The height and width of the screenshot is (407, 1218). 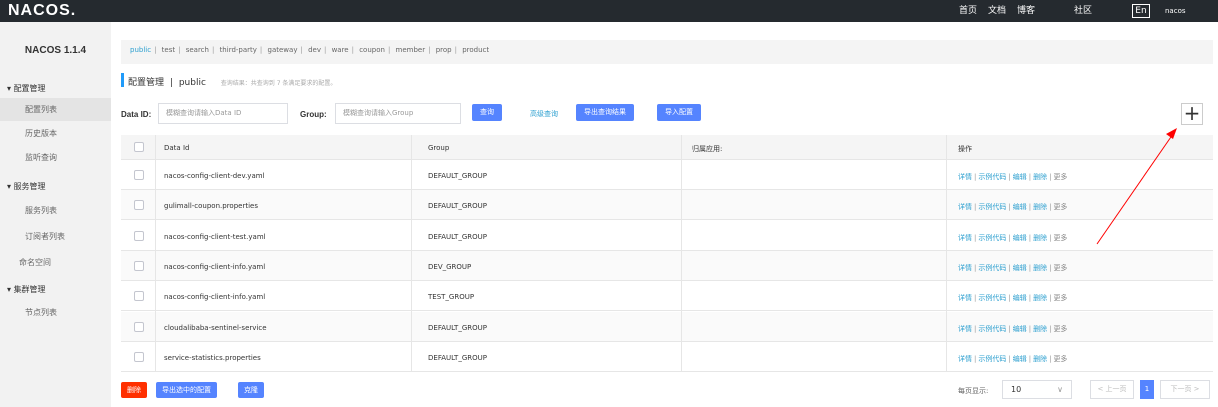 I want to click on cell-data-id: gulimall-coupon.properties, so click(x=211, y=206).